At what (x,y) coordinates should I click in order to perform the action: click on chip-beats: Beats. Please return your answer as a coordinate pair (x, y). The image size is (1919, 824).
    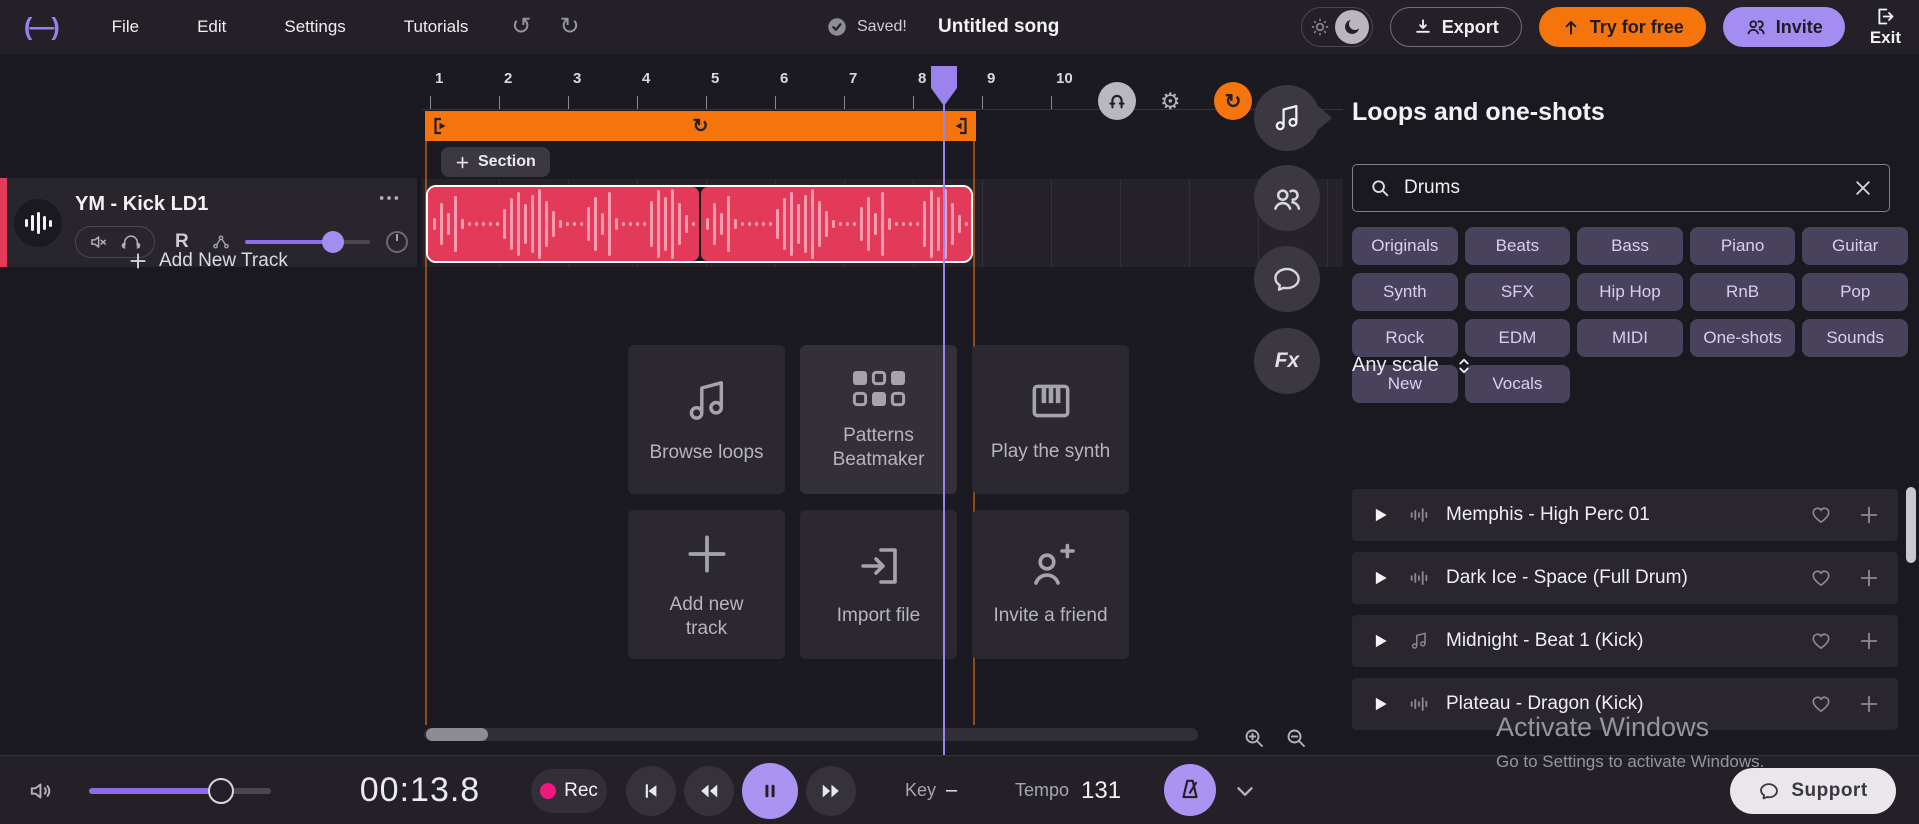
    Looking at the image, I should click on (1517, 246).